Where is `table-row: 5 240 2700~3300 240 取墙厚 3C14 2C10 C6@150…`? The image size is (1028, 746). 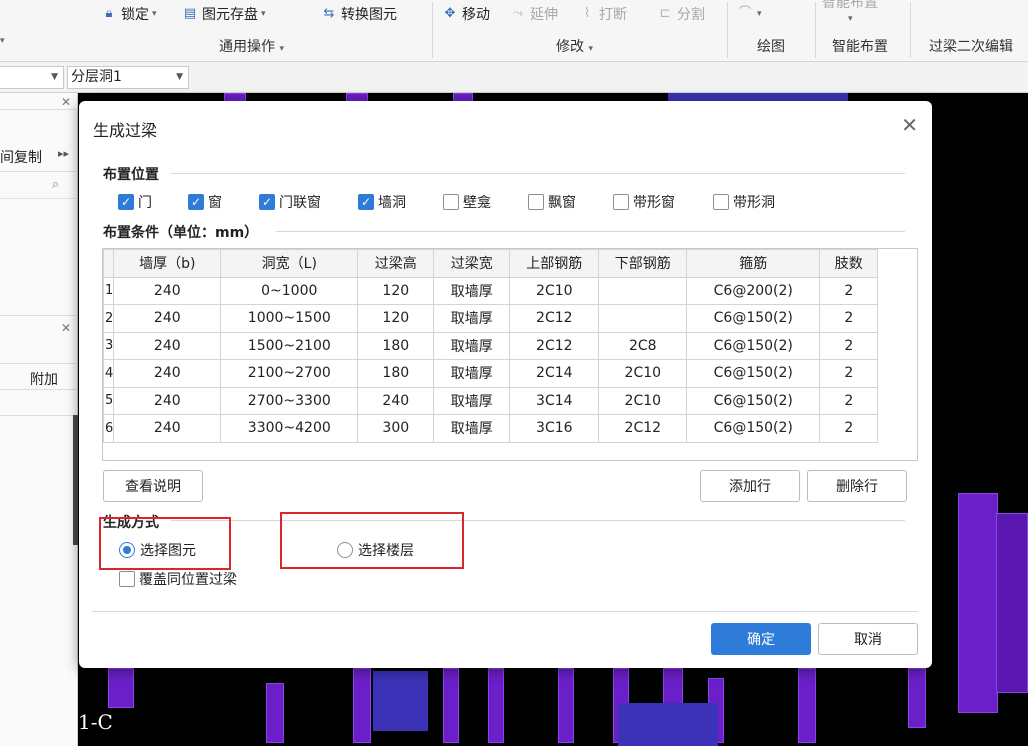 table-row: 5 240 2700~3300 240 取墙厚 3C14 2C10 C6@150… is located at coordinates (490, 400).